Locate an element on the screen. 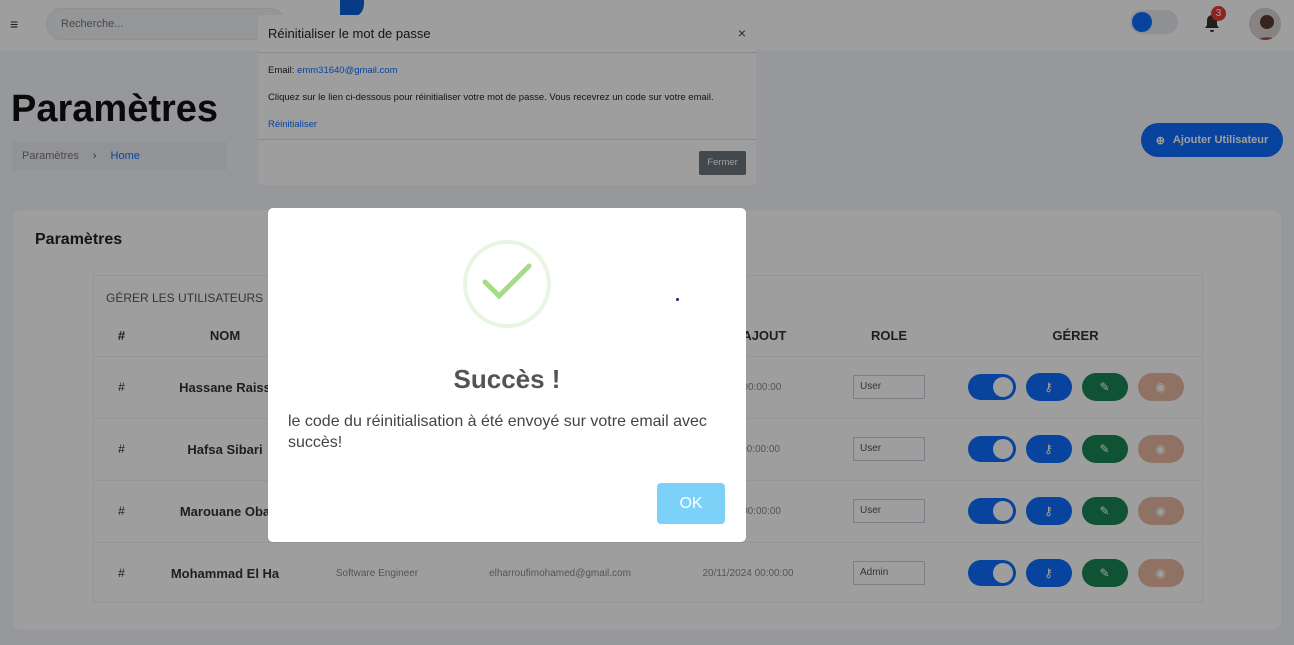 The width and height of the screenshot is (1294, 645). loading-dot is located at coordinates (677, 299).